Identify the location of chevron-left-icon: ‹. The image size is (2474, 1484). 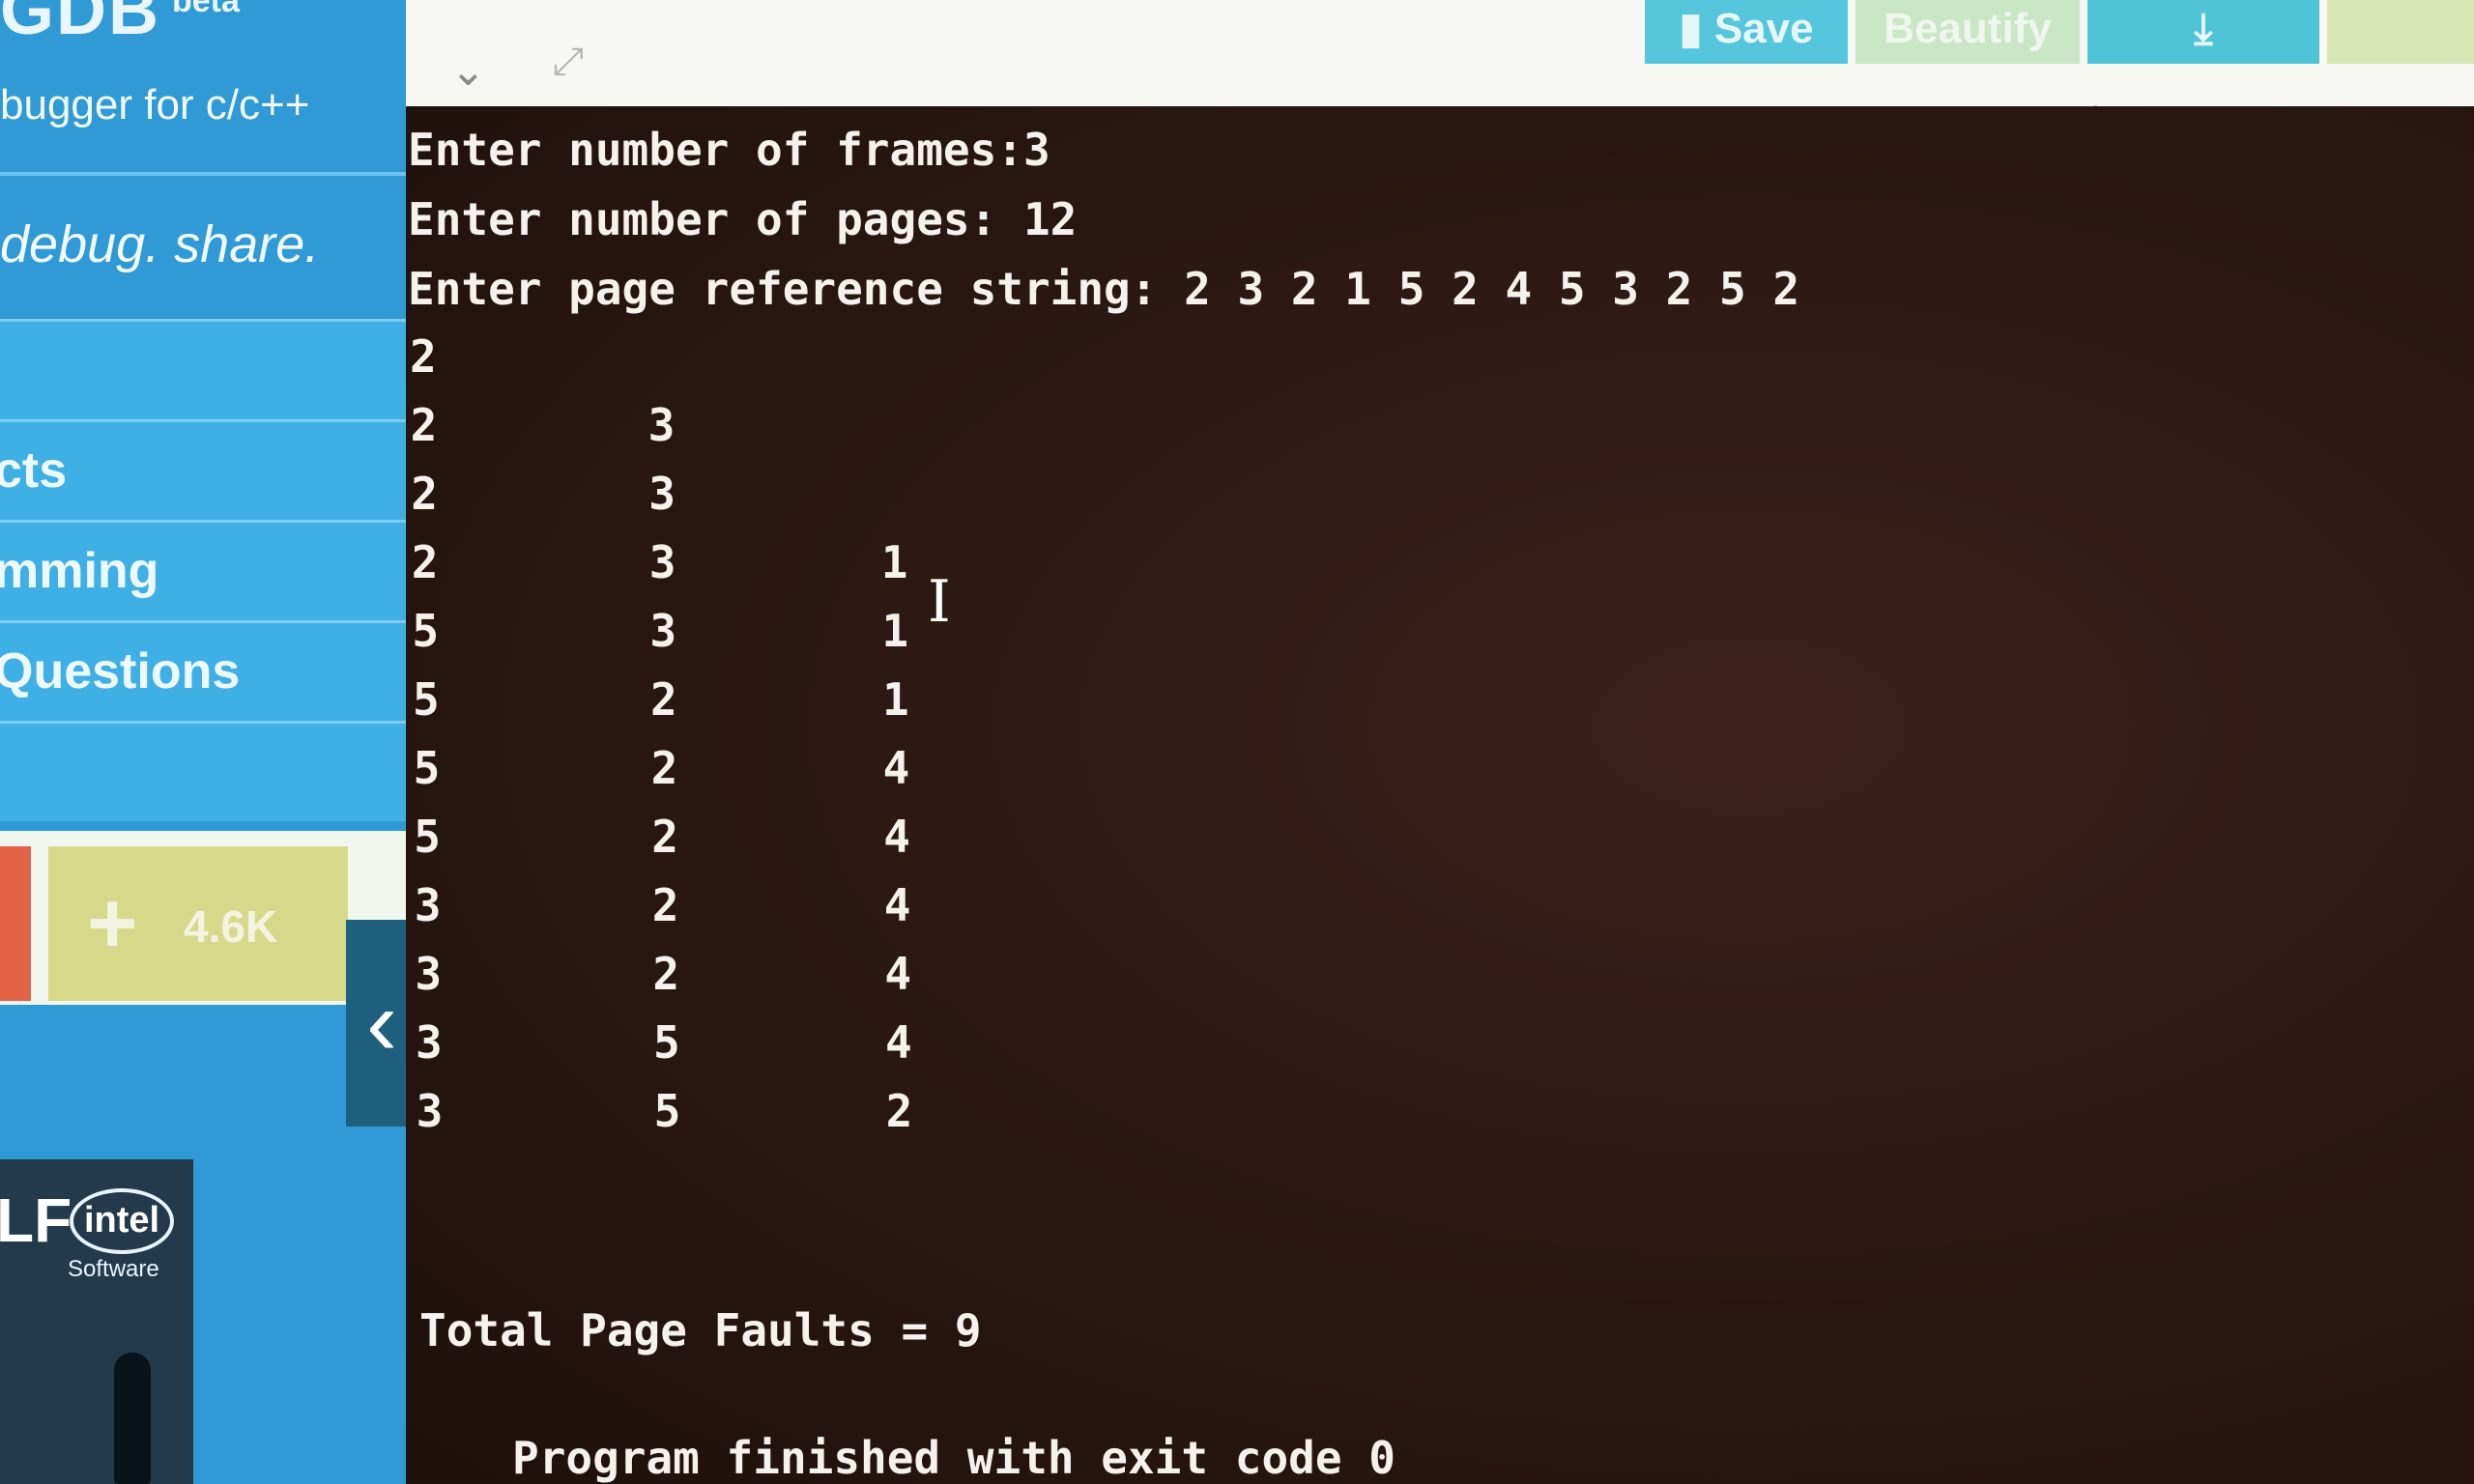
(381, 1023).